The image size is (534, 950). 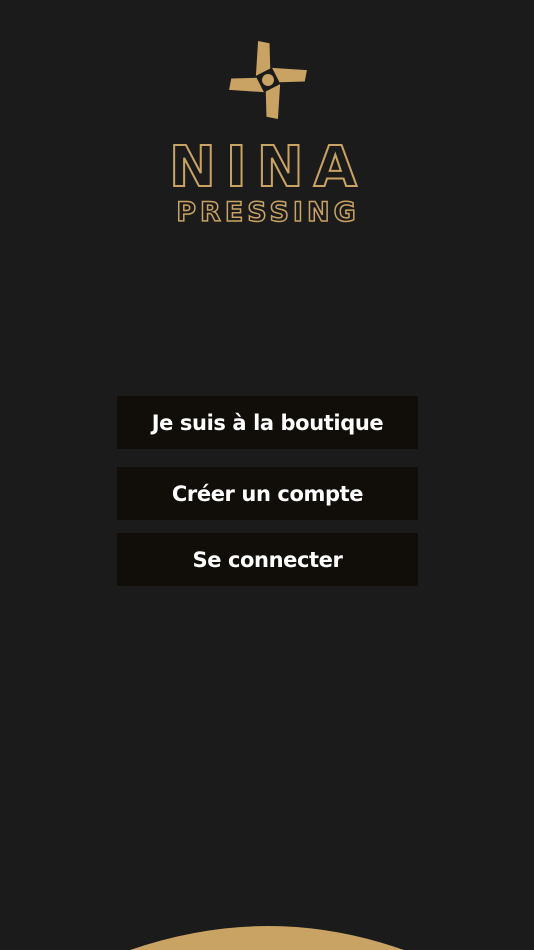 I want to click on pinwheel-logo-icon, so click(x=268, y=80).